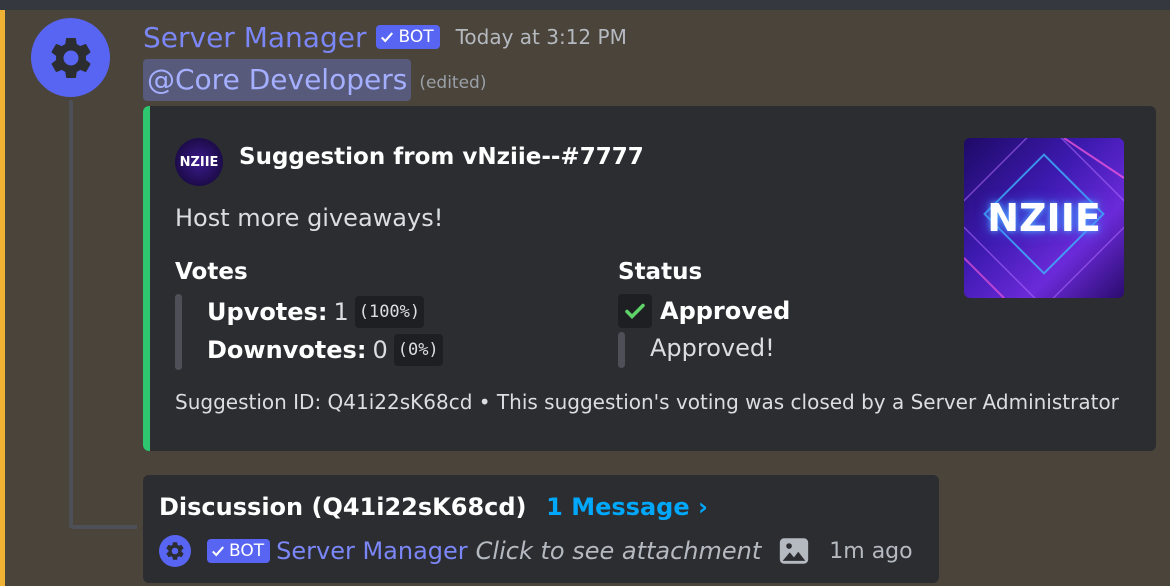 This screenshot has height=586, width=1170. I want to click on status-quote-bar, so click(621, 350).